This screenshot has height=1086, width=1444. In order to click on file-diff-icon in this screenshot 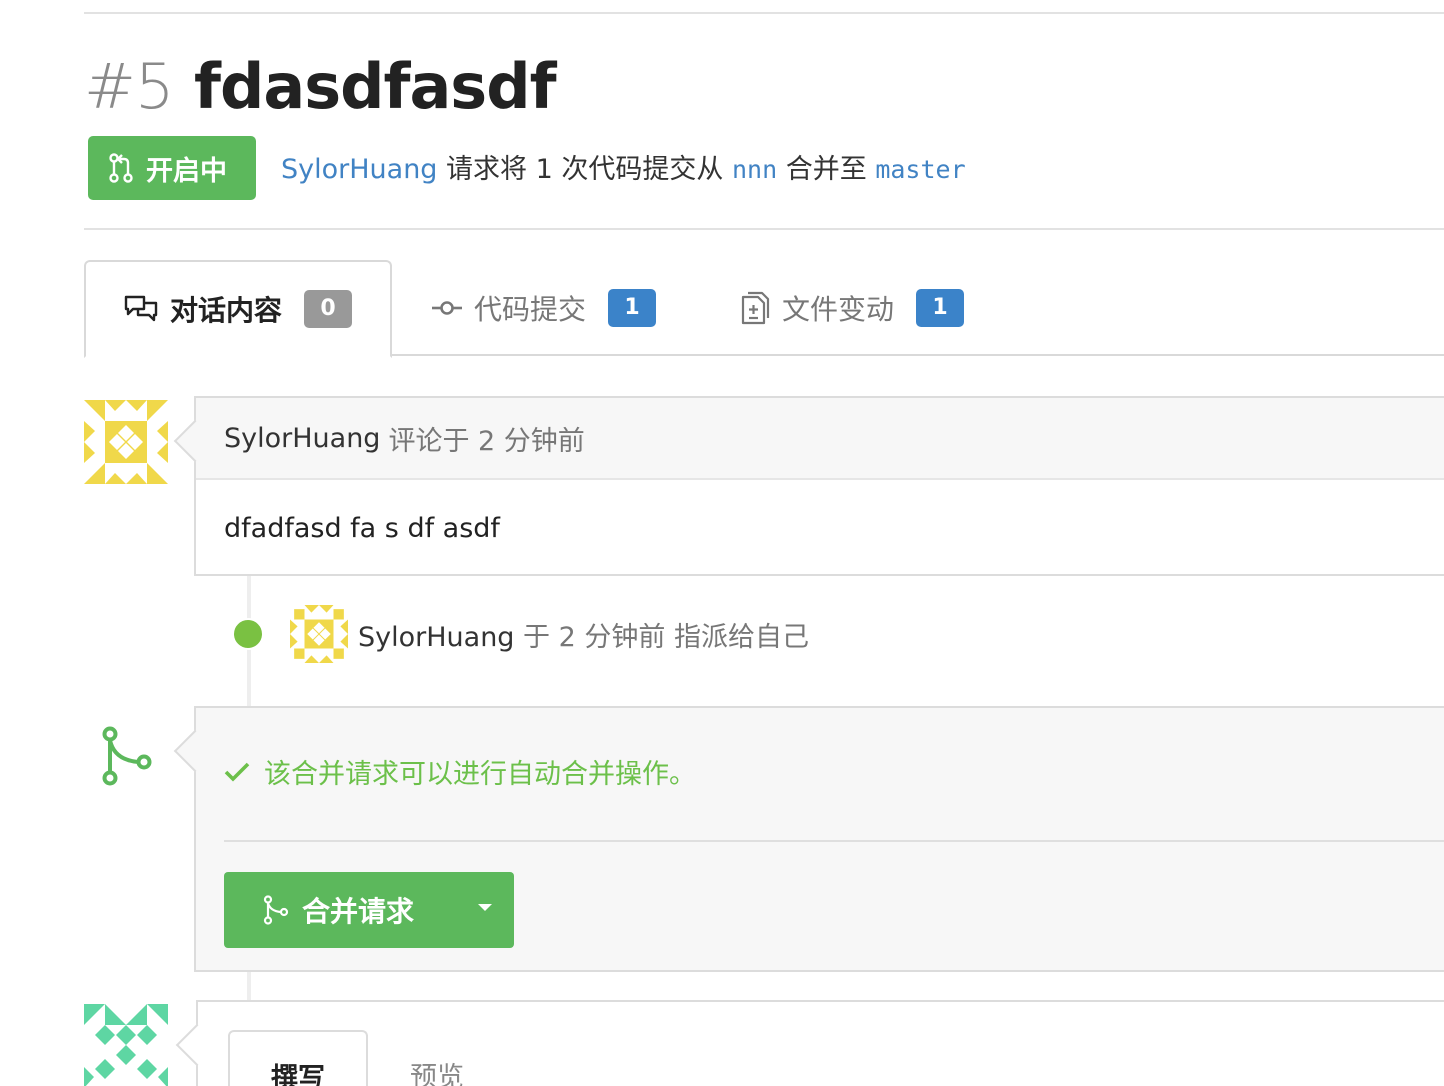, I will do `click(755, 308)`.